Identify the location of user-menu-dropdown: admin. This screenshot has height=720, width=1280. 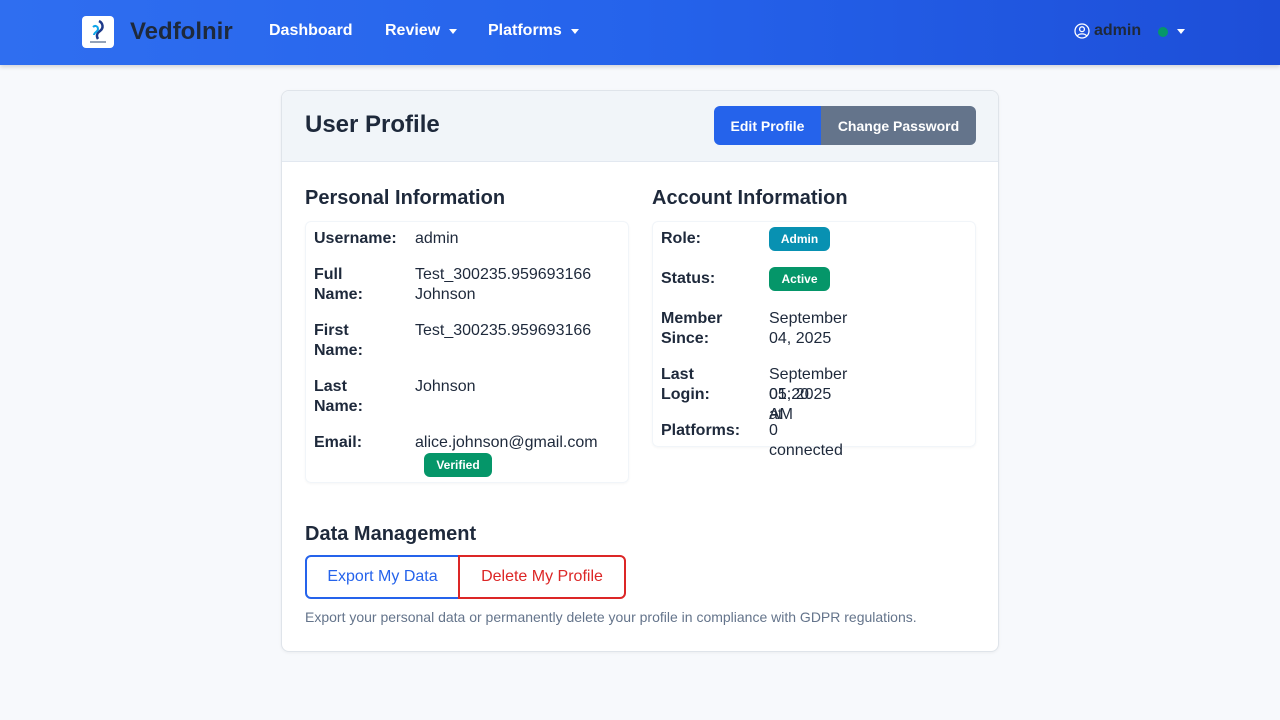
(1130, 31).